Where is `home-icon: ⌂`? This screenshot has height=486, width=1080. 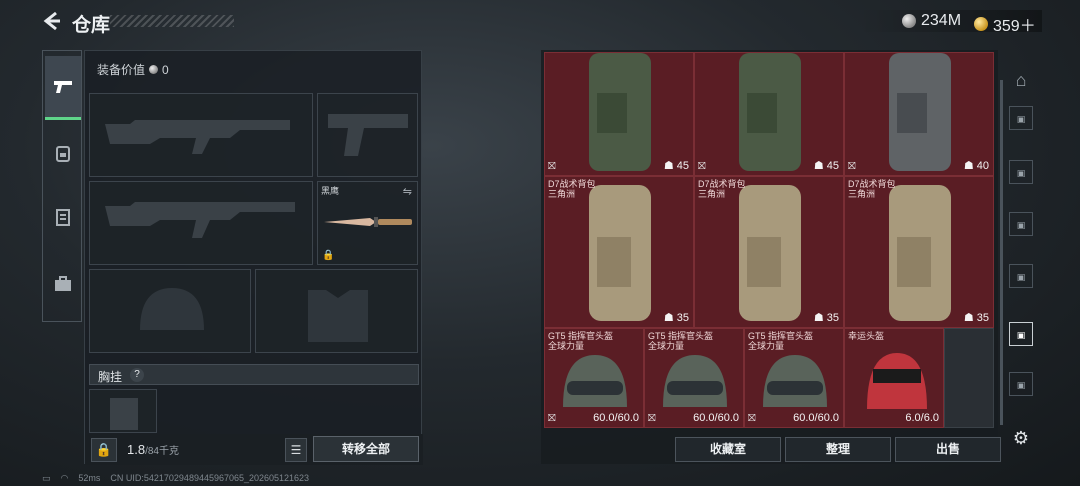 home-icon: ⌂ is located at coordinates (1021, 80).